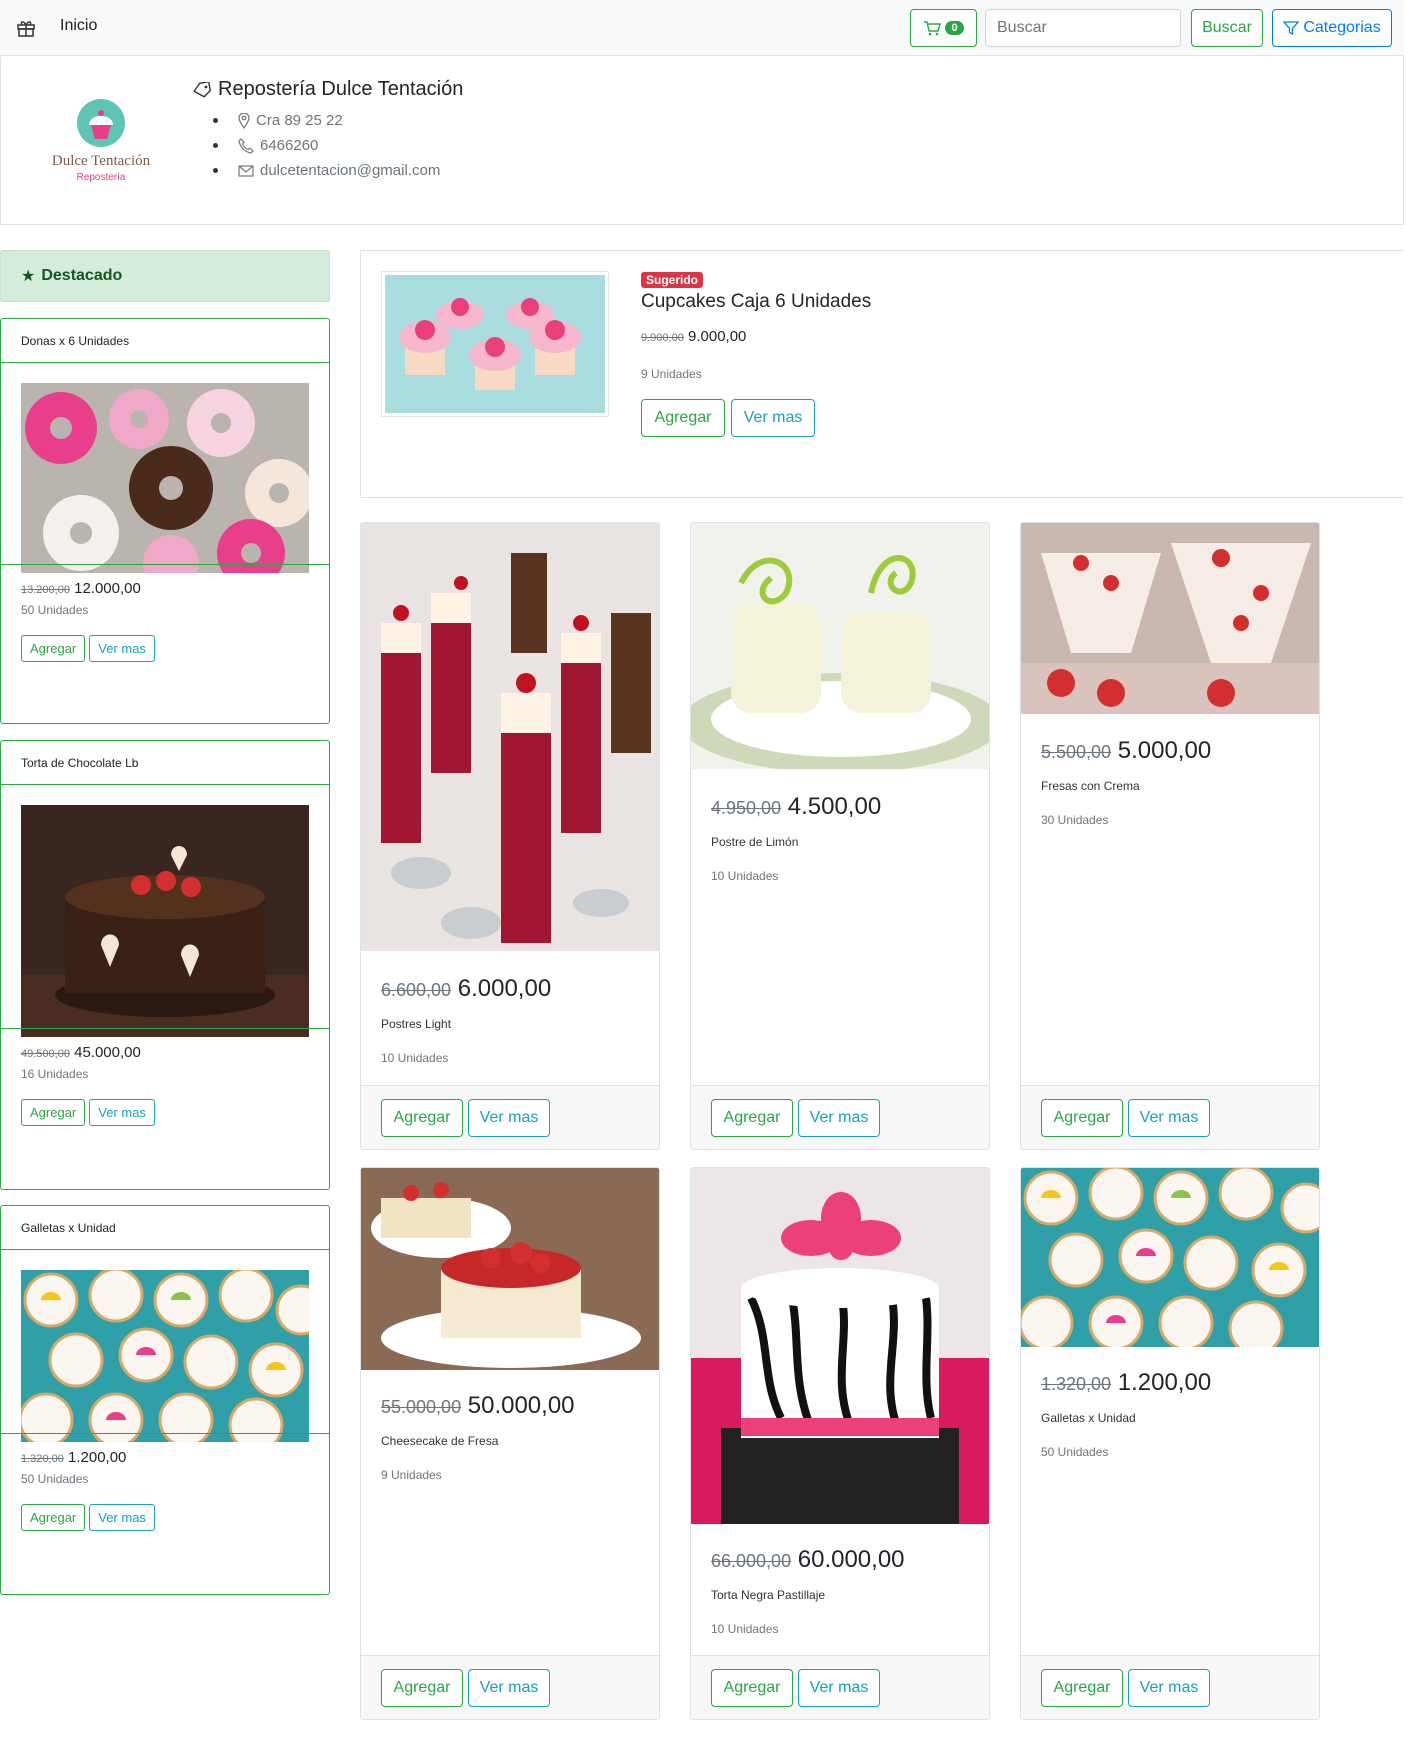 The width and height of the screenshot is (1412, 1750). Describe the element at coordinates (702, 28) in the screenshot. I see `navbar: Inicio 0 Buscar Categorias` at that location.